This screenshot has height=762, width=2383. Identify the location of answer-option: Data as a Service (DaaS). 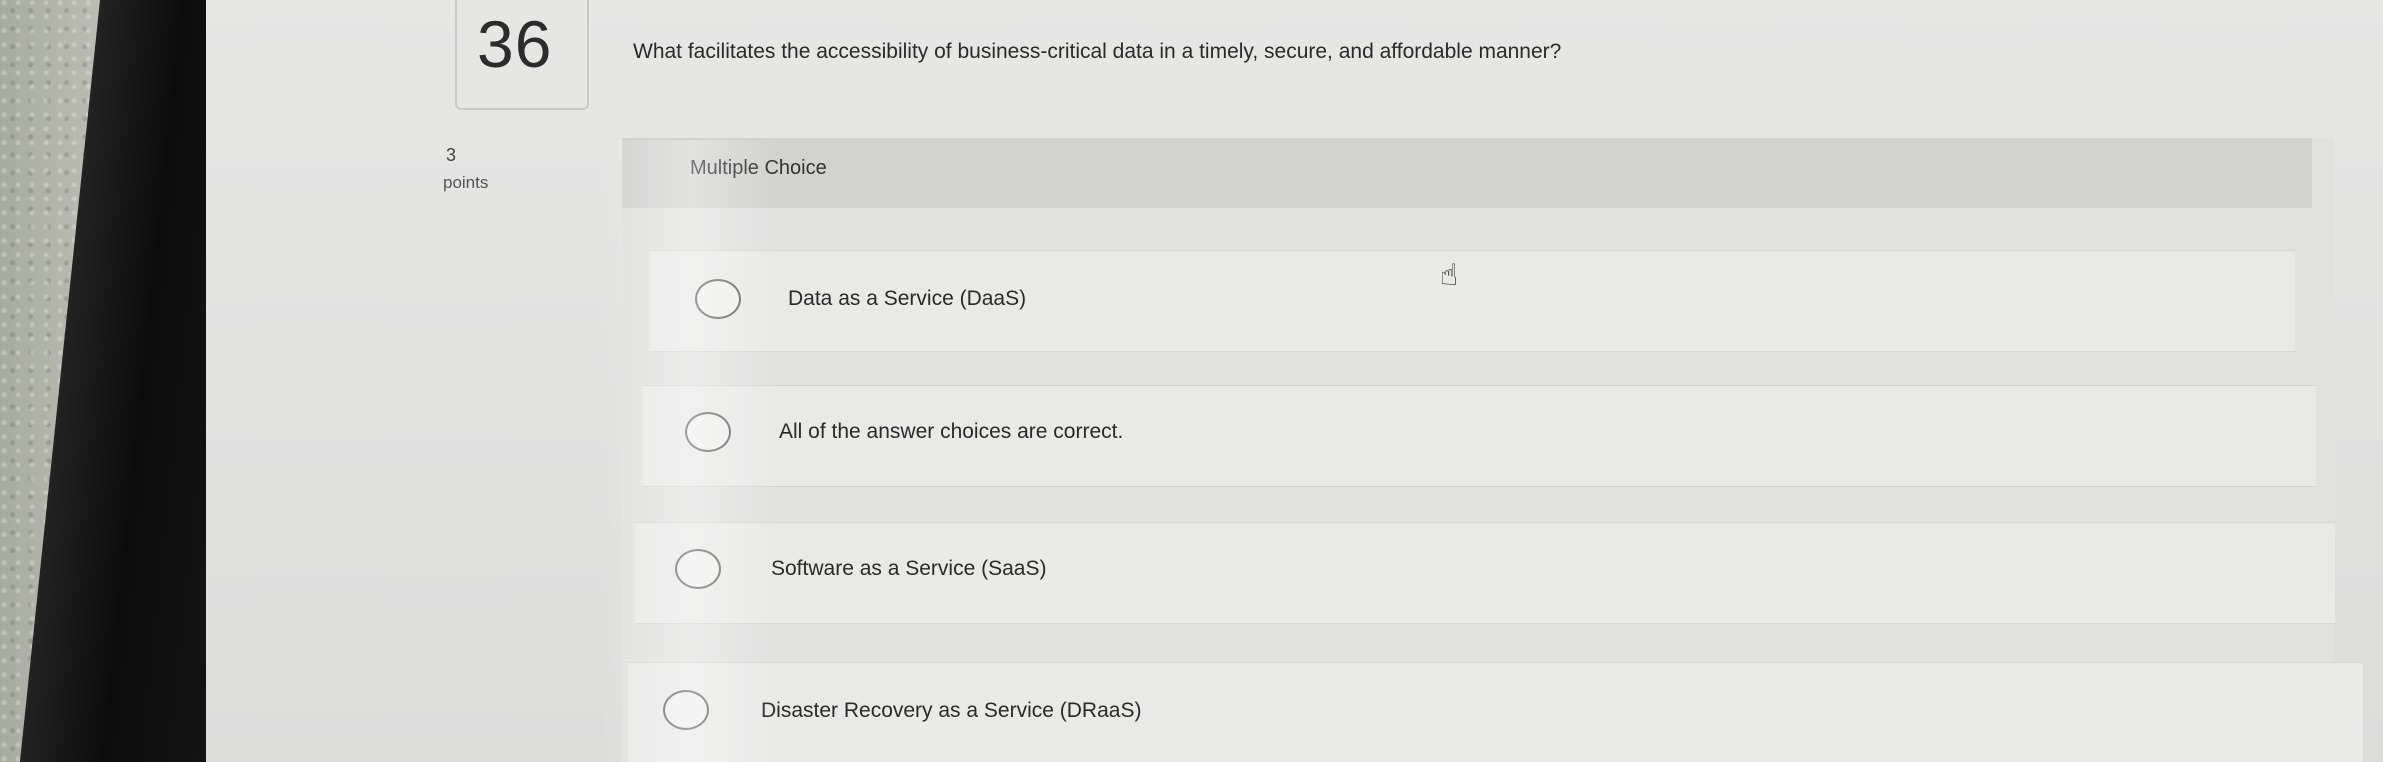
(1472, 301).